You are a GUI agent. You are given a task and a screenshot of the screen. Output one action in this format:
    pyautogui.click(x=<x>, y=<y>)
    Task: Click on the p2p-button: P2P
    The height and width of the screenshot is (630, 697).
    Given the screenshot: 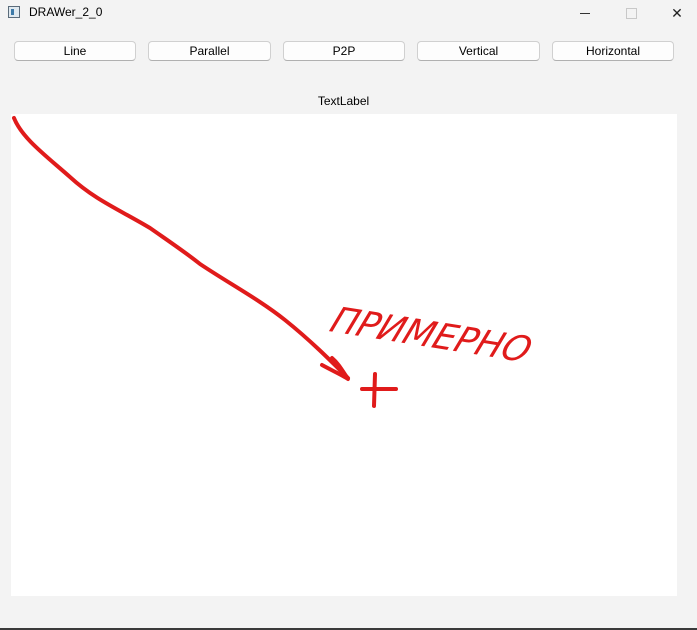 What is the action you would take?
    pyautogui.click(x=344, y=51)
    